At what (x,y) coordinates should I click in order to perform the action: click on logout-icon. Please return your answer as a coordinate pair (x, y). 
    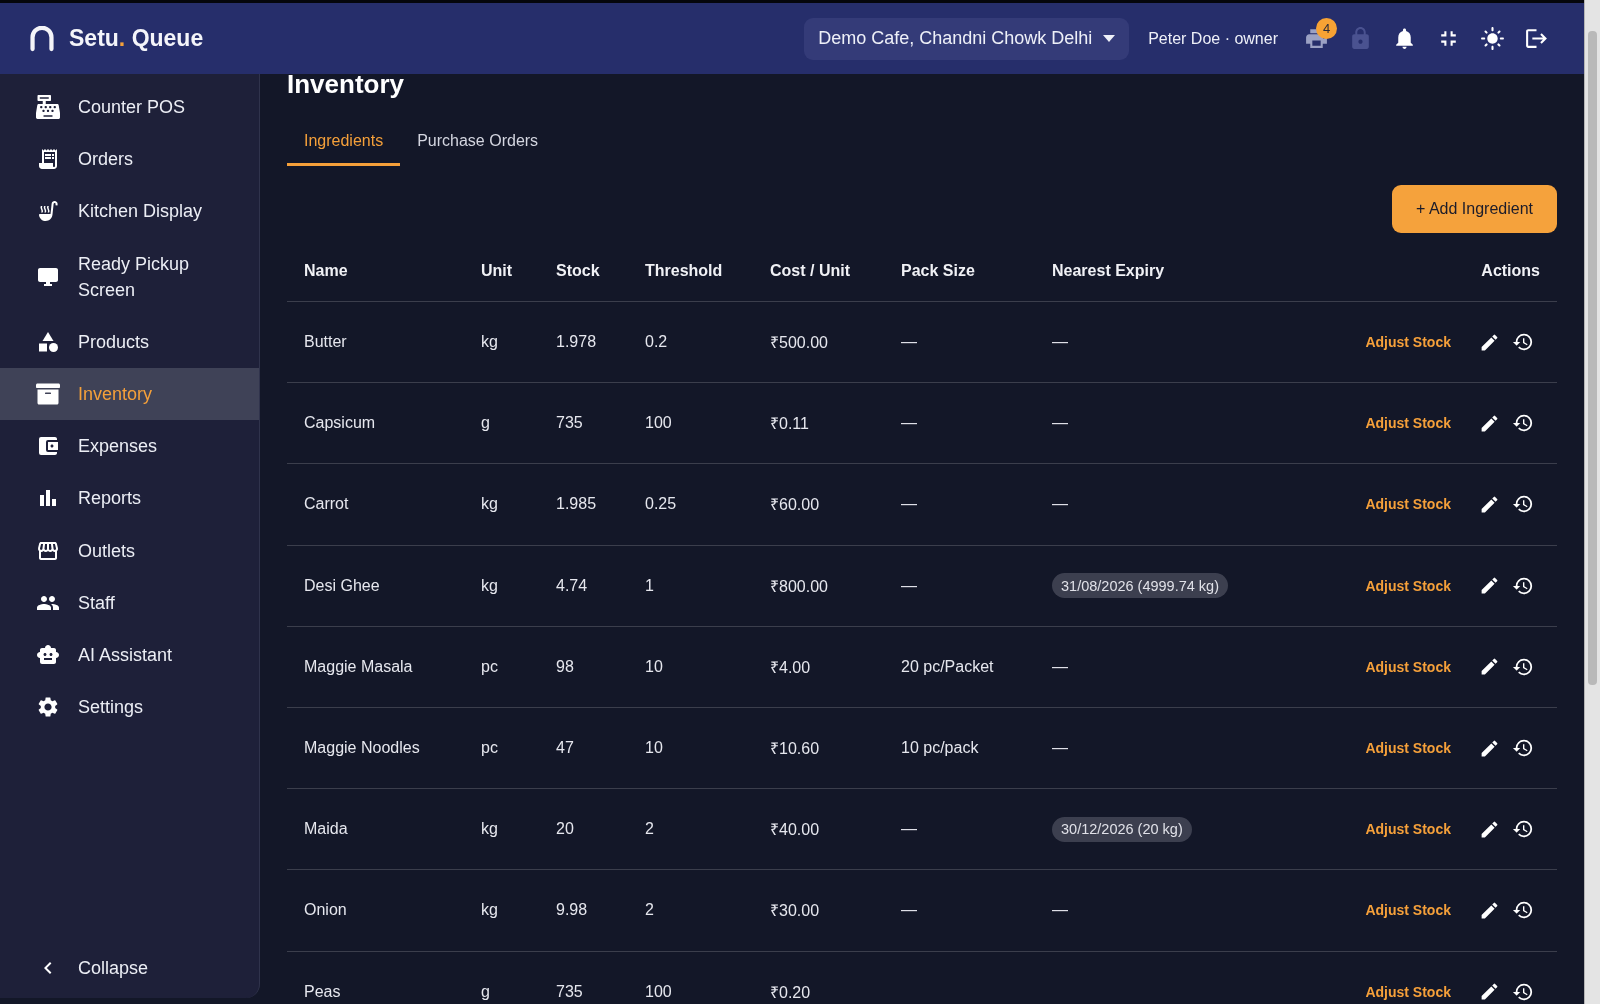
    Looking at the image, I should click on (1536, 38).